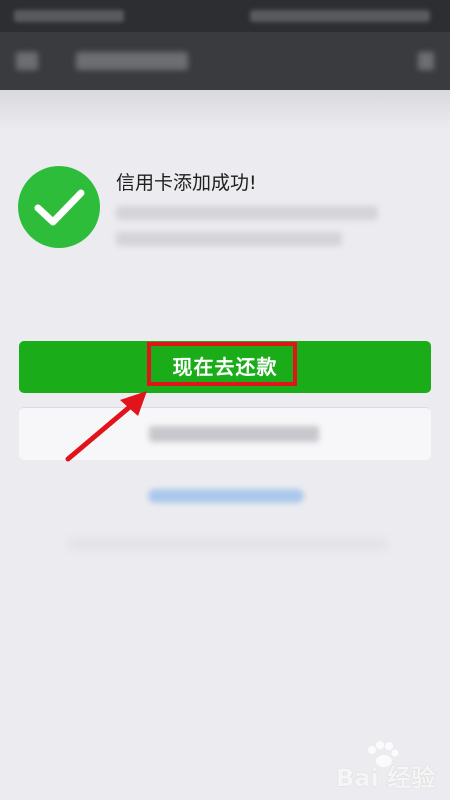 The width and height of the screenshot is (450, 800). I want to click on secondary-button-label-blurred, so click(234, 434).